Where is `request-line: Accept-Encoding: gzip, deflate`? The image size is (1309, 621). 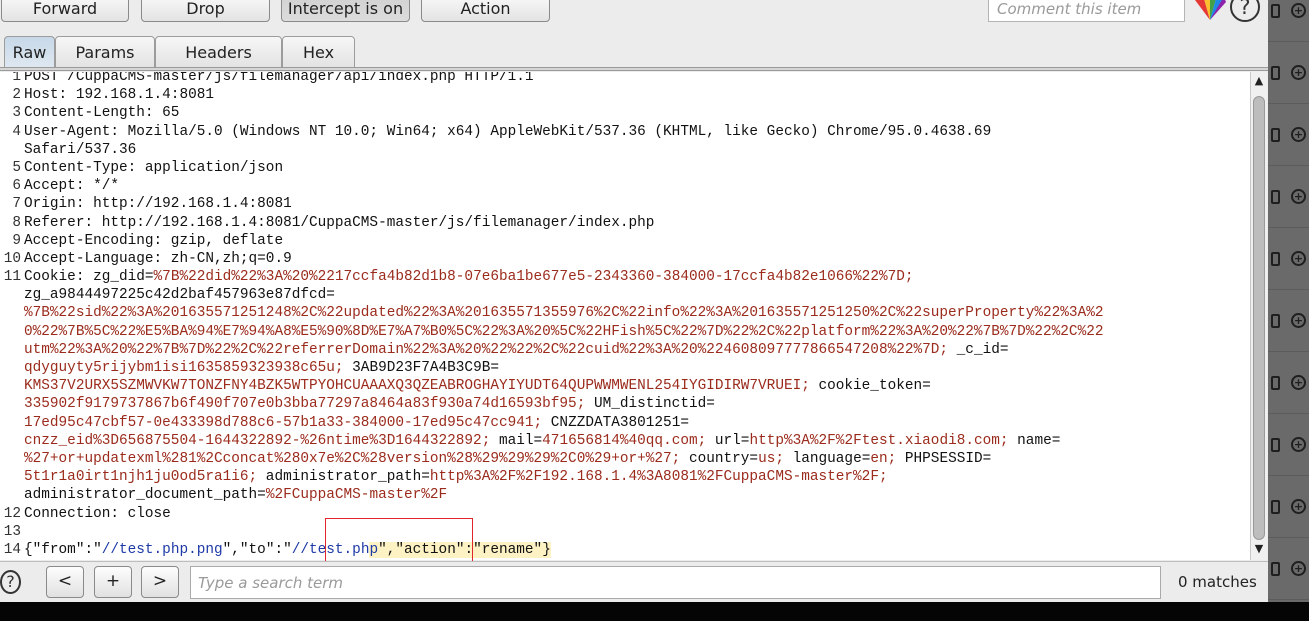 request-line: Accept-Encoding: gzip, deflate is located at coordinates (637, 241).